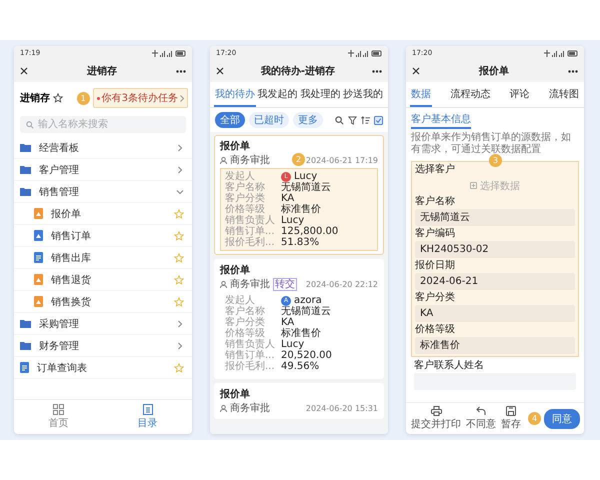 Image resolution: width=600 pixels, height=480 pixels. What do you see at coordinates (235, 94) in the screenshot?
I see `tab: 我的待办` at bounding box center [235, 94].